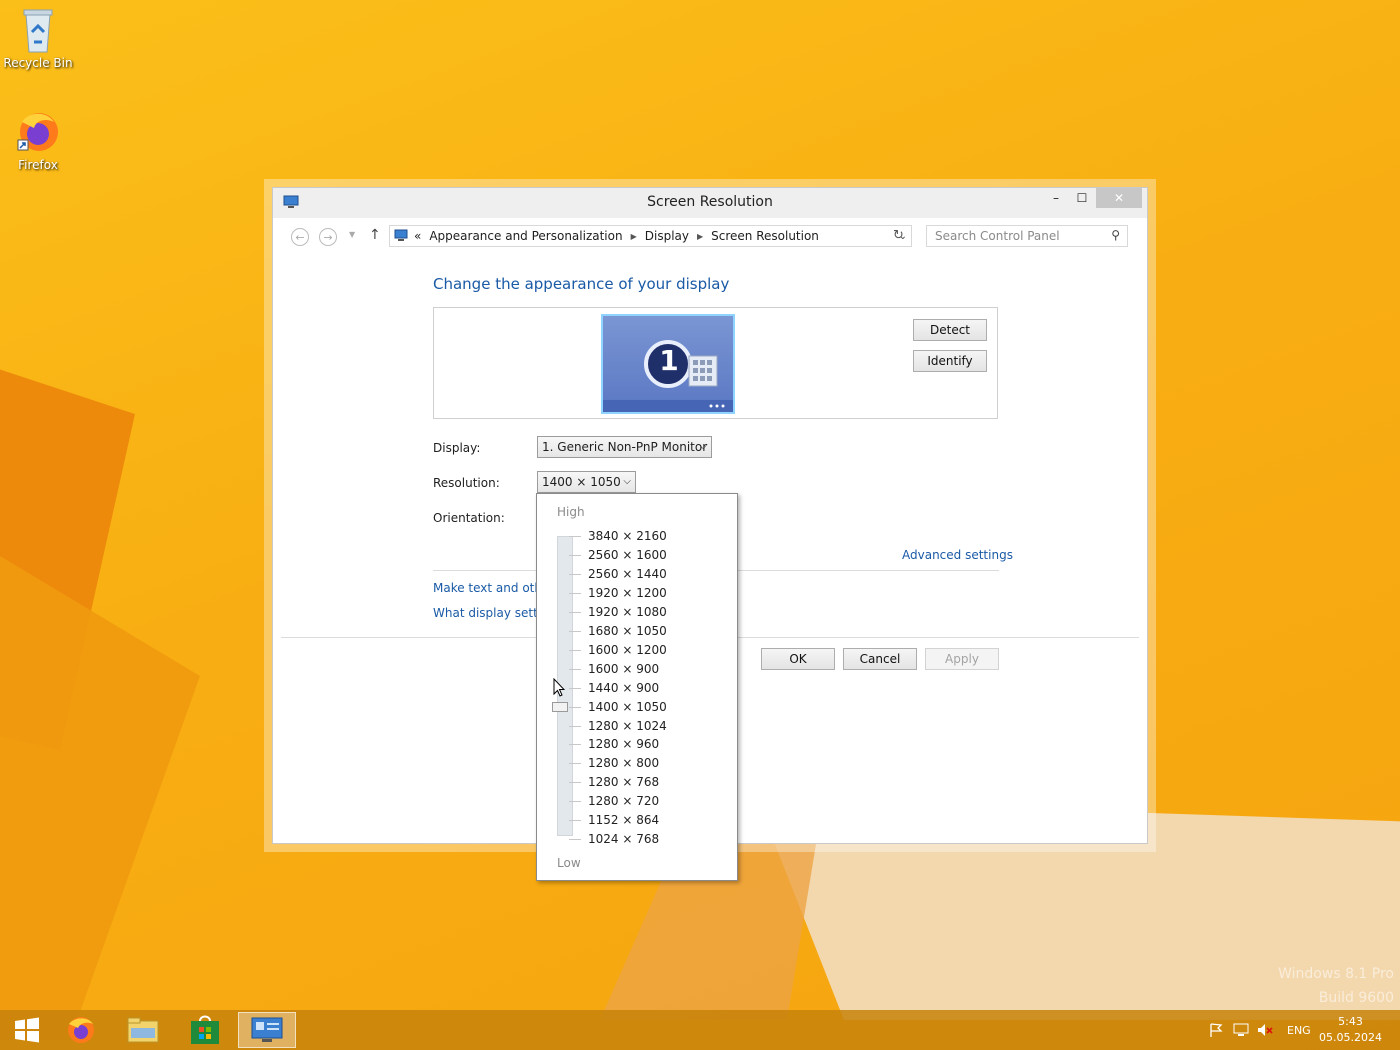 The height and width of the screenshot is (1050, 1400). I want to click on os-watermark-build: Build 9600, so click(1356, 998).